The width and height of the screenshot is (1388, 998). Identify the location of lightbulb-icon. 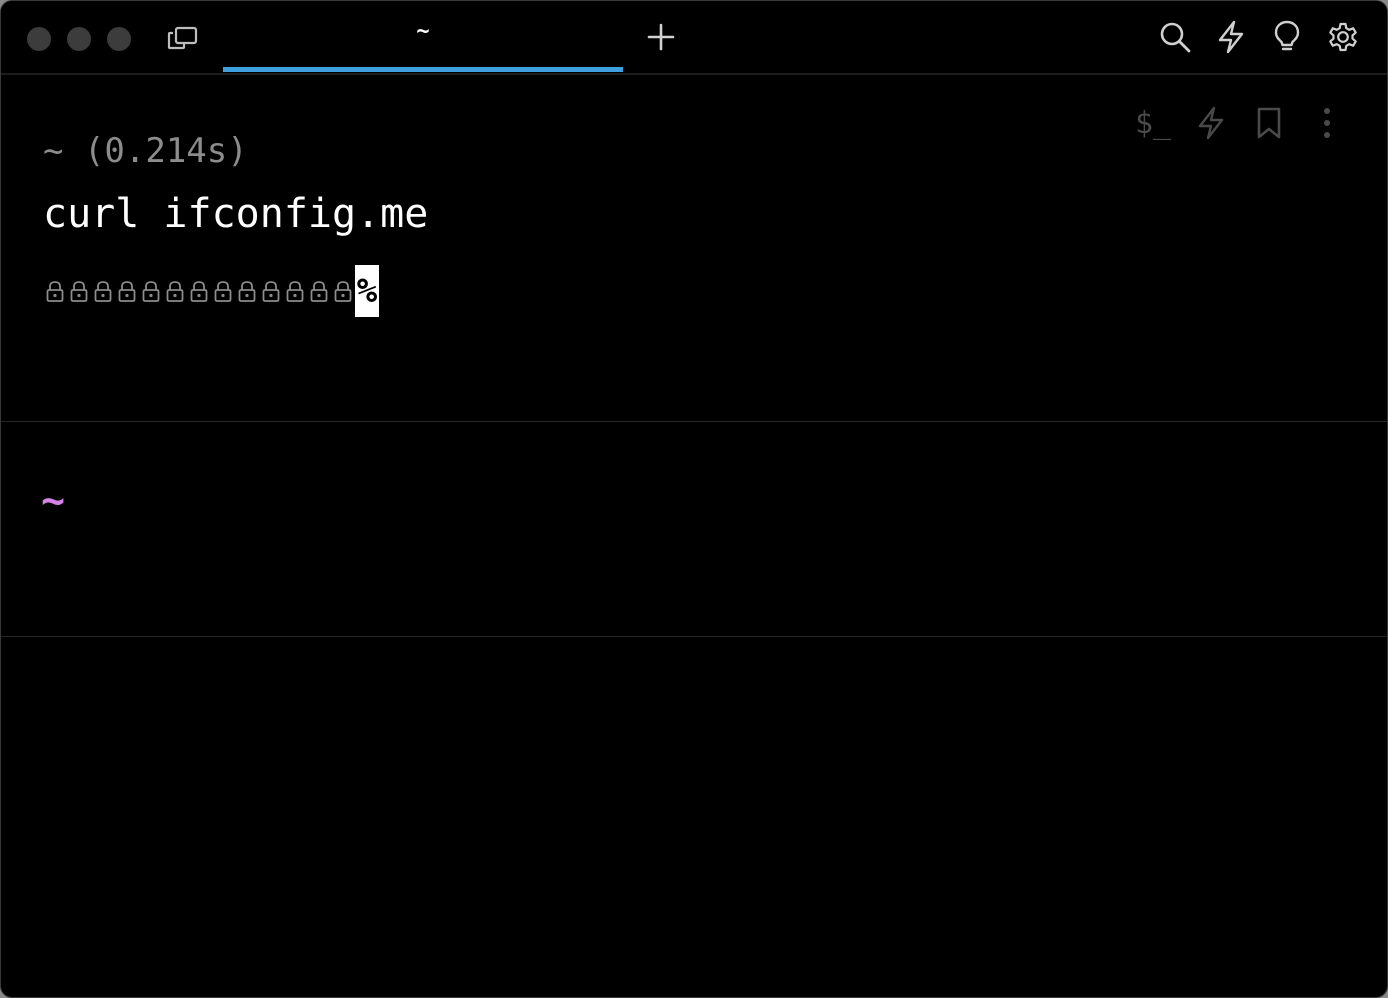
(1287, 35).